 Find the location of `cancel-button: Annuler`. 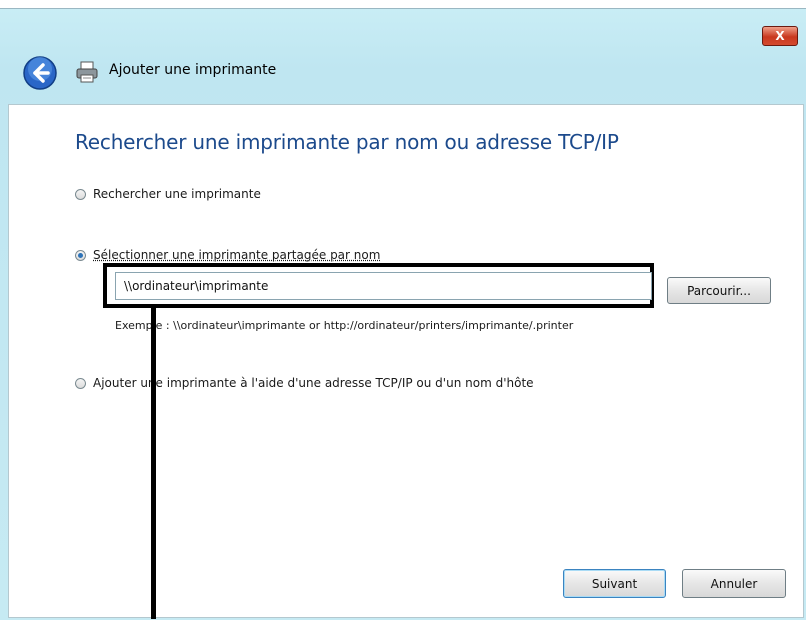

cancel-button: Annuler is located at coordinates (734, 583).